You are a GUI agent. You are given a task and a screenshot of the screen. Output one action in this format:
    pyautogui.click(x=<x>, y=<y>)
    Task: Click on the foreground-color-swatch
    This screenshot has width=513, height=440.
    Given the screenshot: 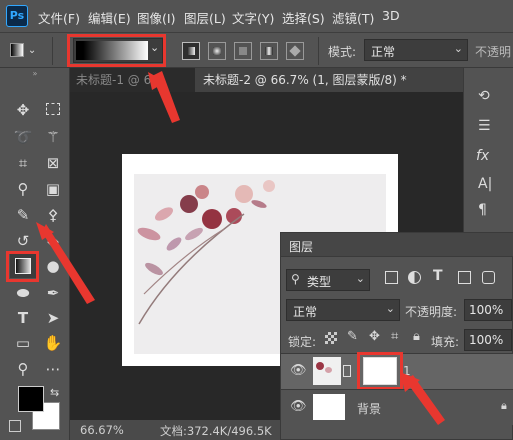 What is the action you would take?
    pyautogui.click(x=31, y=399)
    